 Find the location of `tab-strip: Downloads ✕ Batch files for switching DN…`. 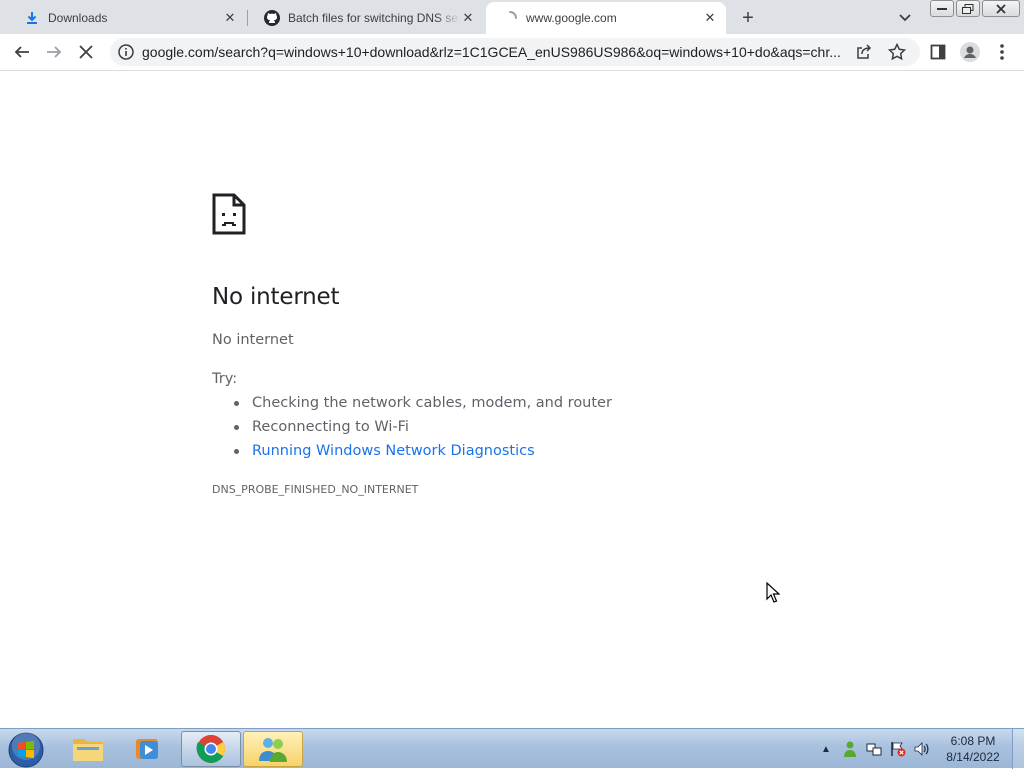

tab-strip: Downloads ✕ Batch files for switching DN… is located at coordinates (512, 17).